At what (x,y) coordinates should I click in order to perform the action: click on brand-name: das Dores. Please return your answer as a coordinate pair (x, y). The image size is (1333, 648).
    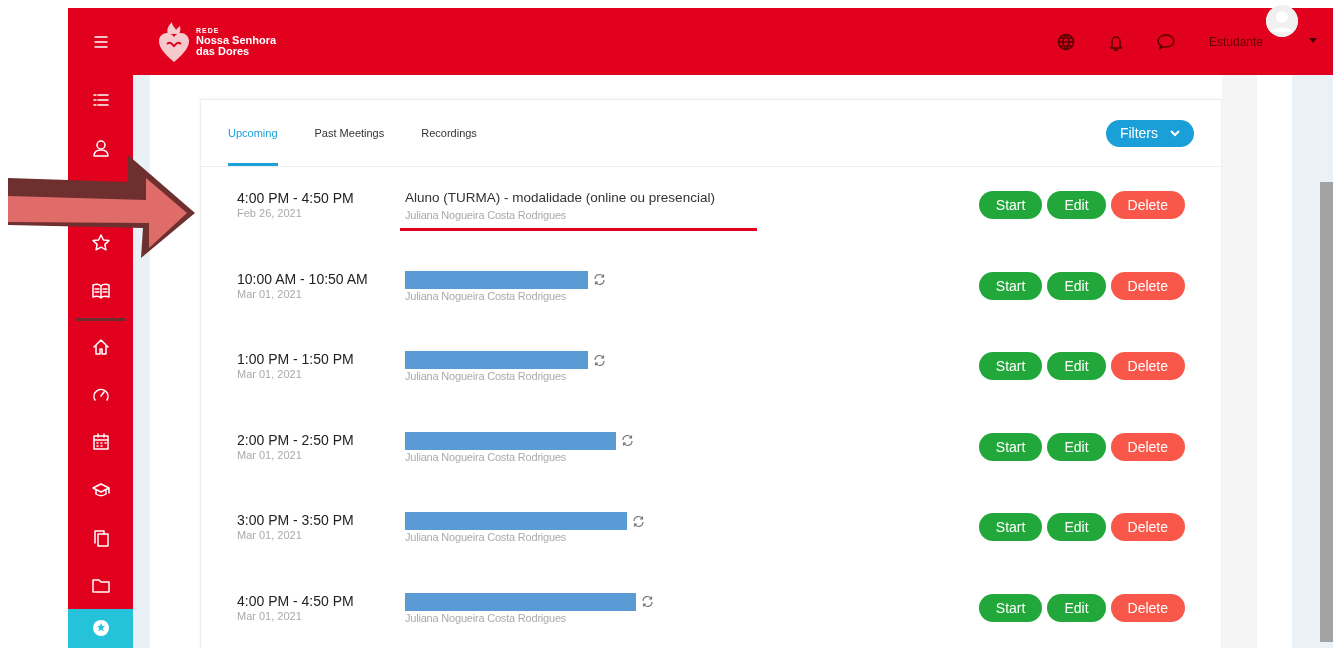
    Looking at the image, I should click on (223, 51).